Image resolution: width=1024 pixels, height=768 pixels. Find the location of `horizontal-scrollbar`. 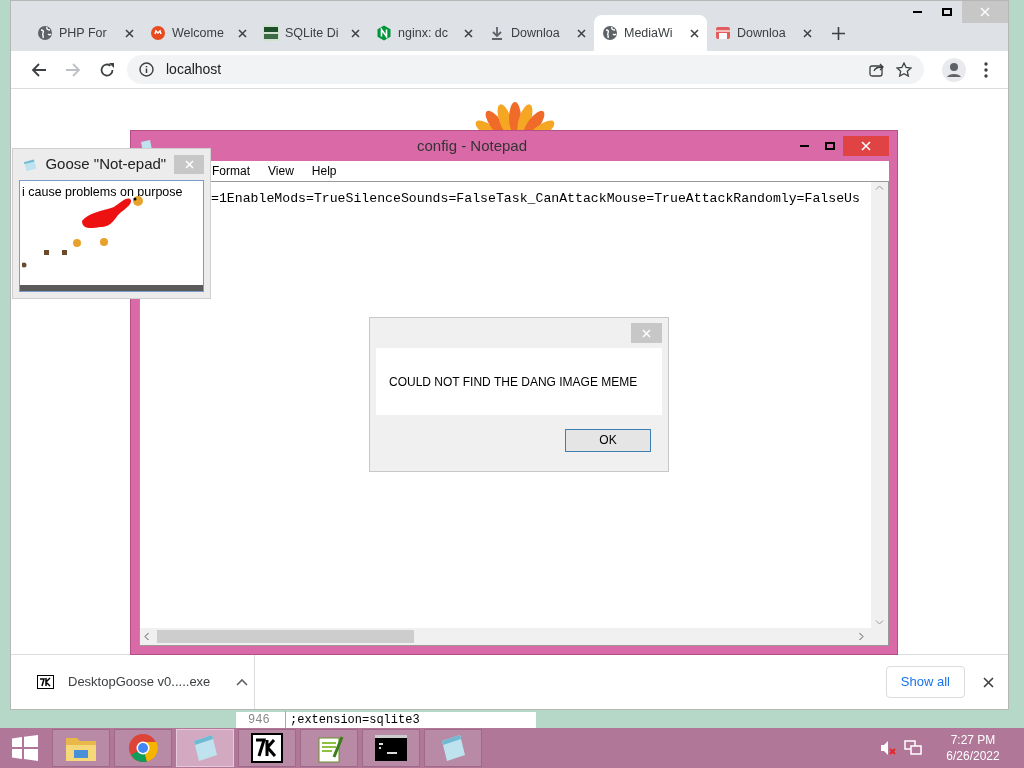

horizontal-scrollbar is located at coordinates (514, 636).